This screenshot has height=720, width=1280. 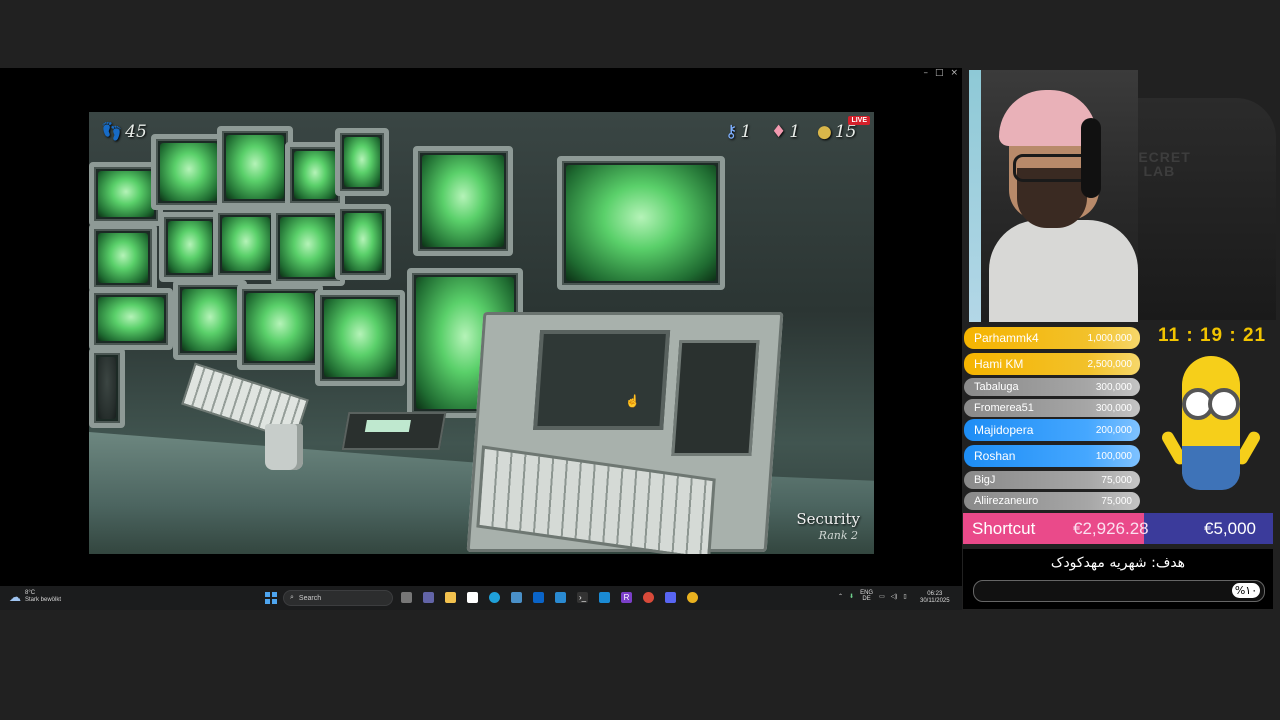 I want to click on coins-value: 15, so click(x=845, y=132).